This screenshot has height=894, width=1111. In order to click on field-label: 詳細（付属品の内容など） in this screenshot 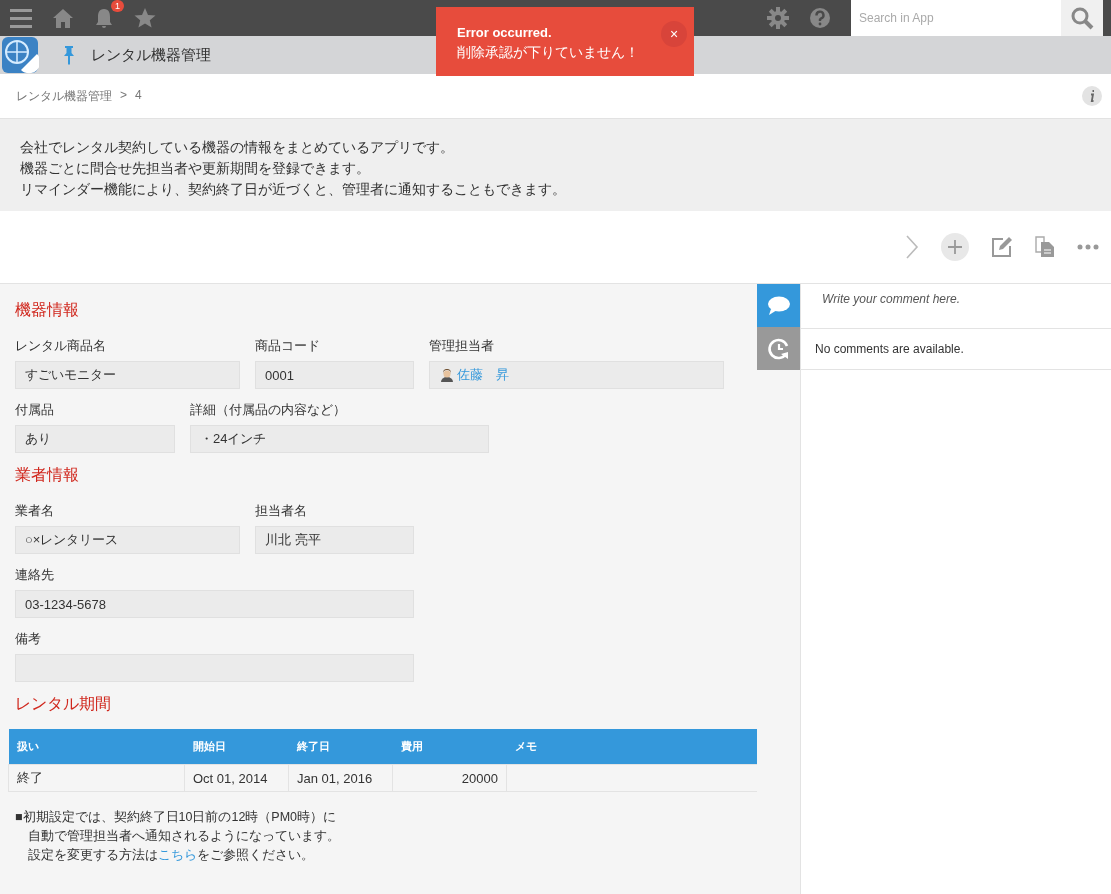, I will do `click(268, 410)`.